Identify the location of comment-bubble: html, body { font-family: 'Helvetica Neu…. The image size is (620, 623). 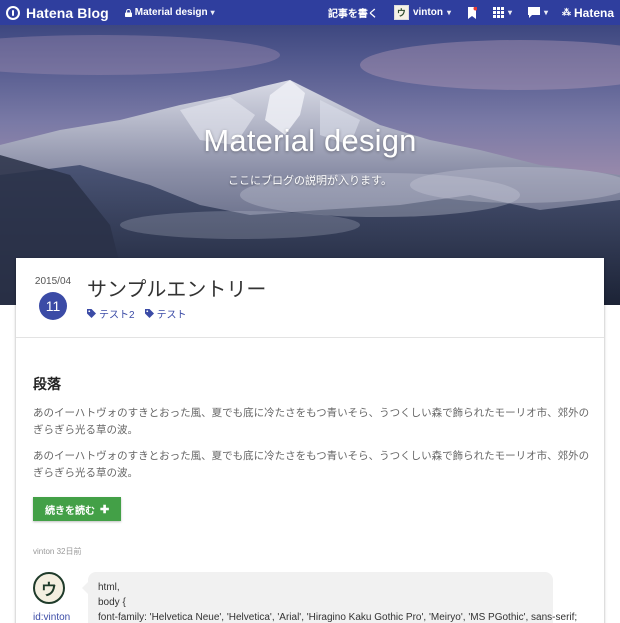
(330, 597).